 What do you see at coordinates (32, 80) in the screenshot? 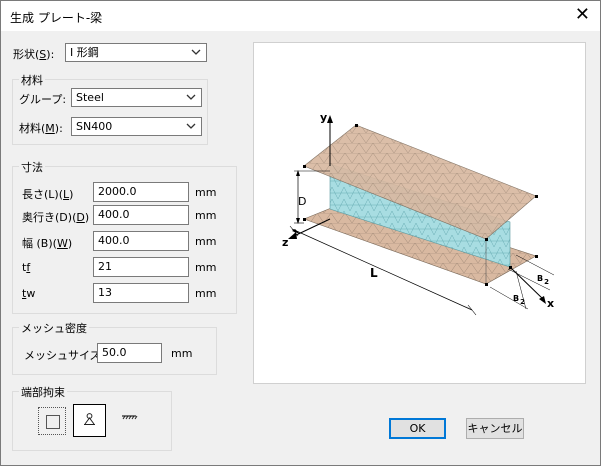
I see `material-group-title: 材料` at bounding box center [32, 80].